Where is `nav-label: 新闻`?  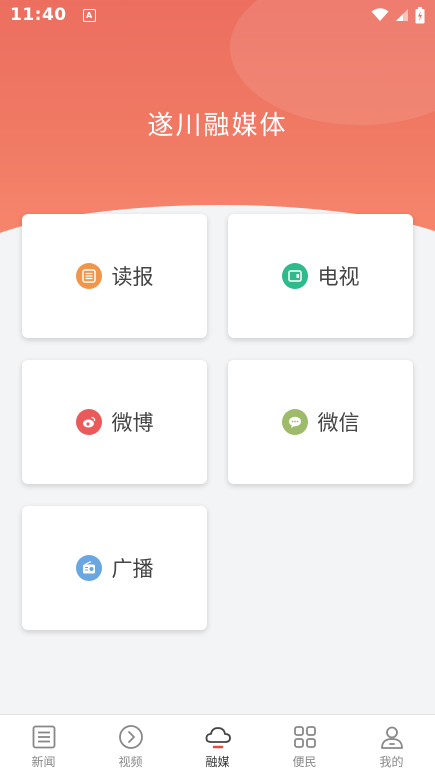
nav-label: 新闻 is located at coordinates (43, 762).